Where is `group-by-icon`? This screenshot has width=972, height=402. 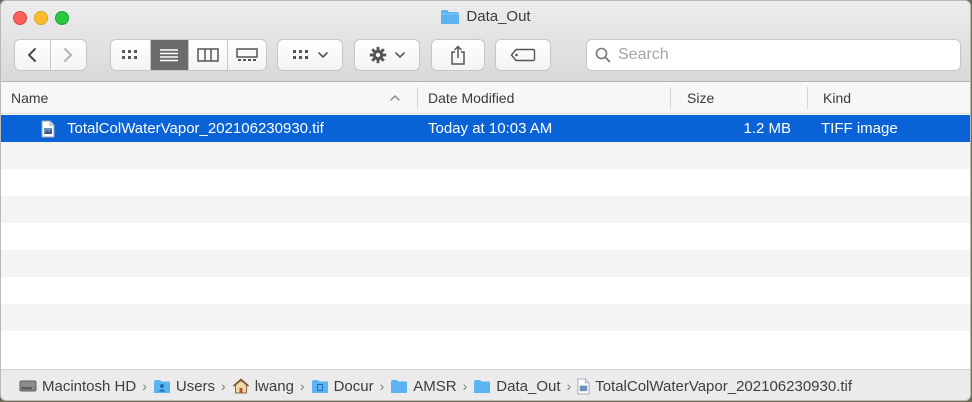
group-by-icon is located at coordinates (300, 54).